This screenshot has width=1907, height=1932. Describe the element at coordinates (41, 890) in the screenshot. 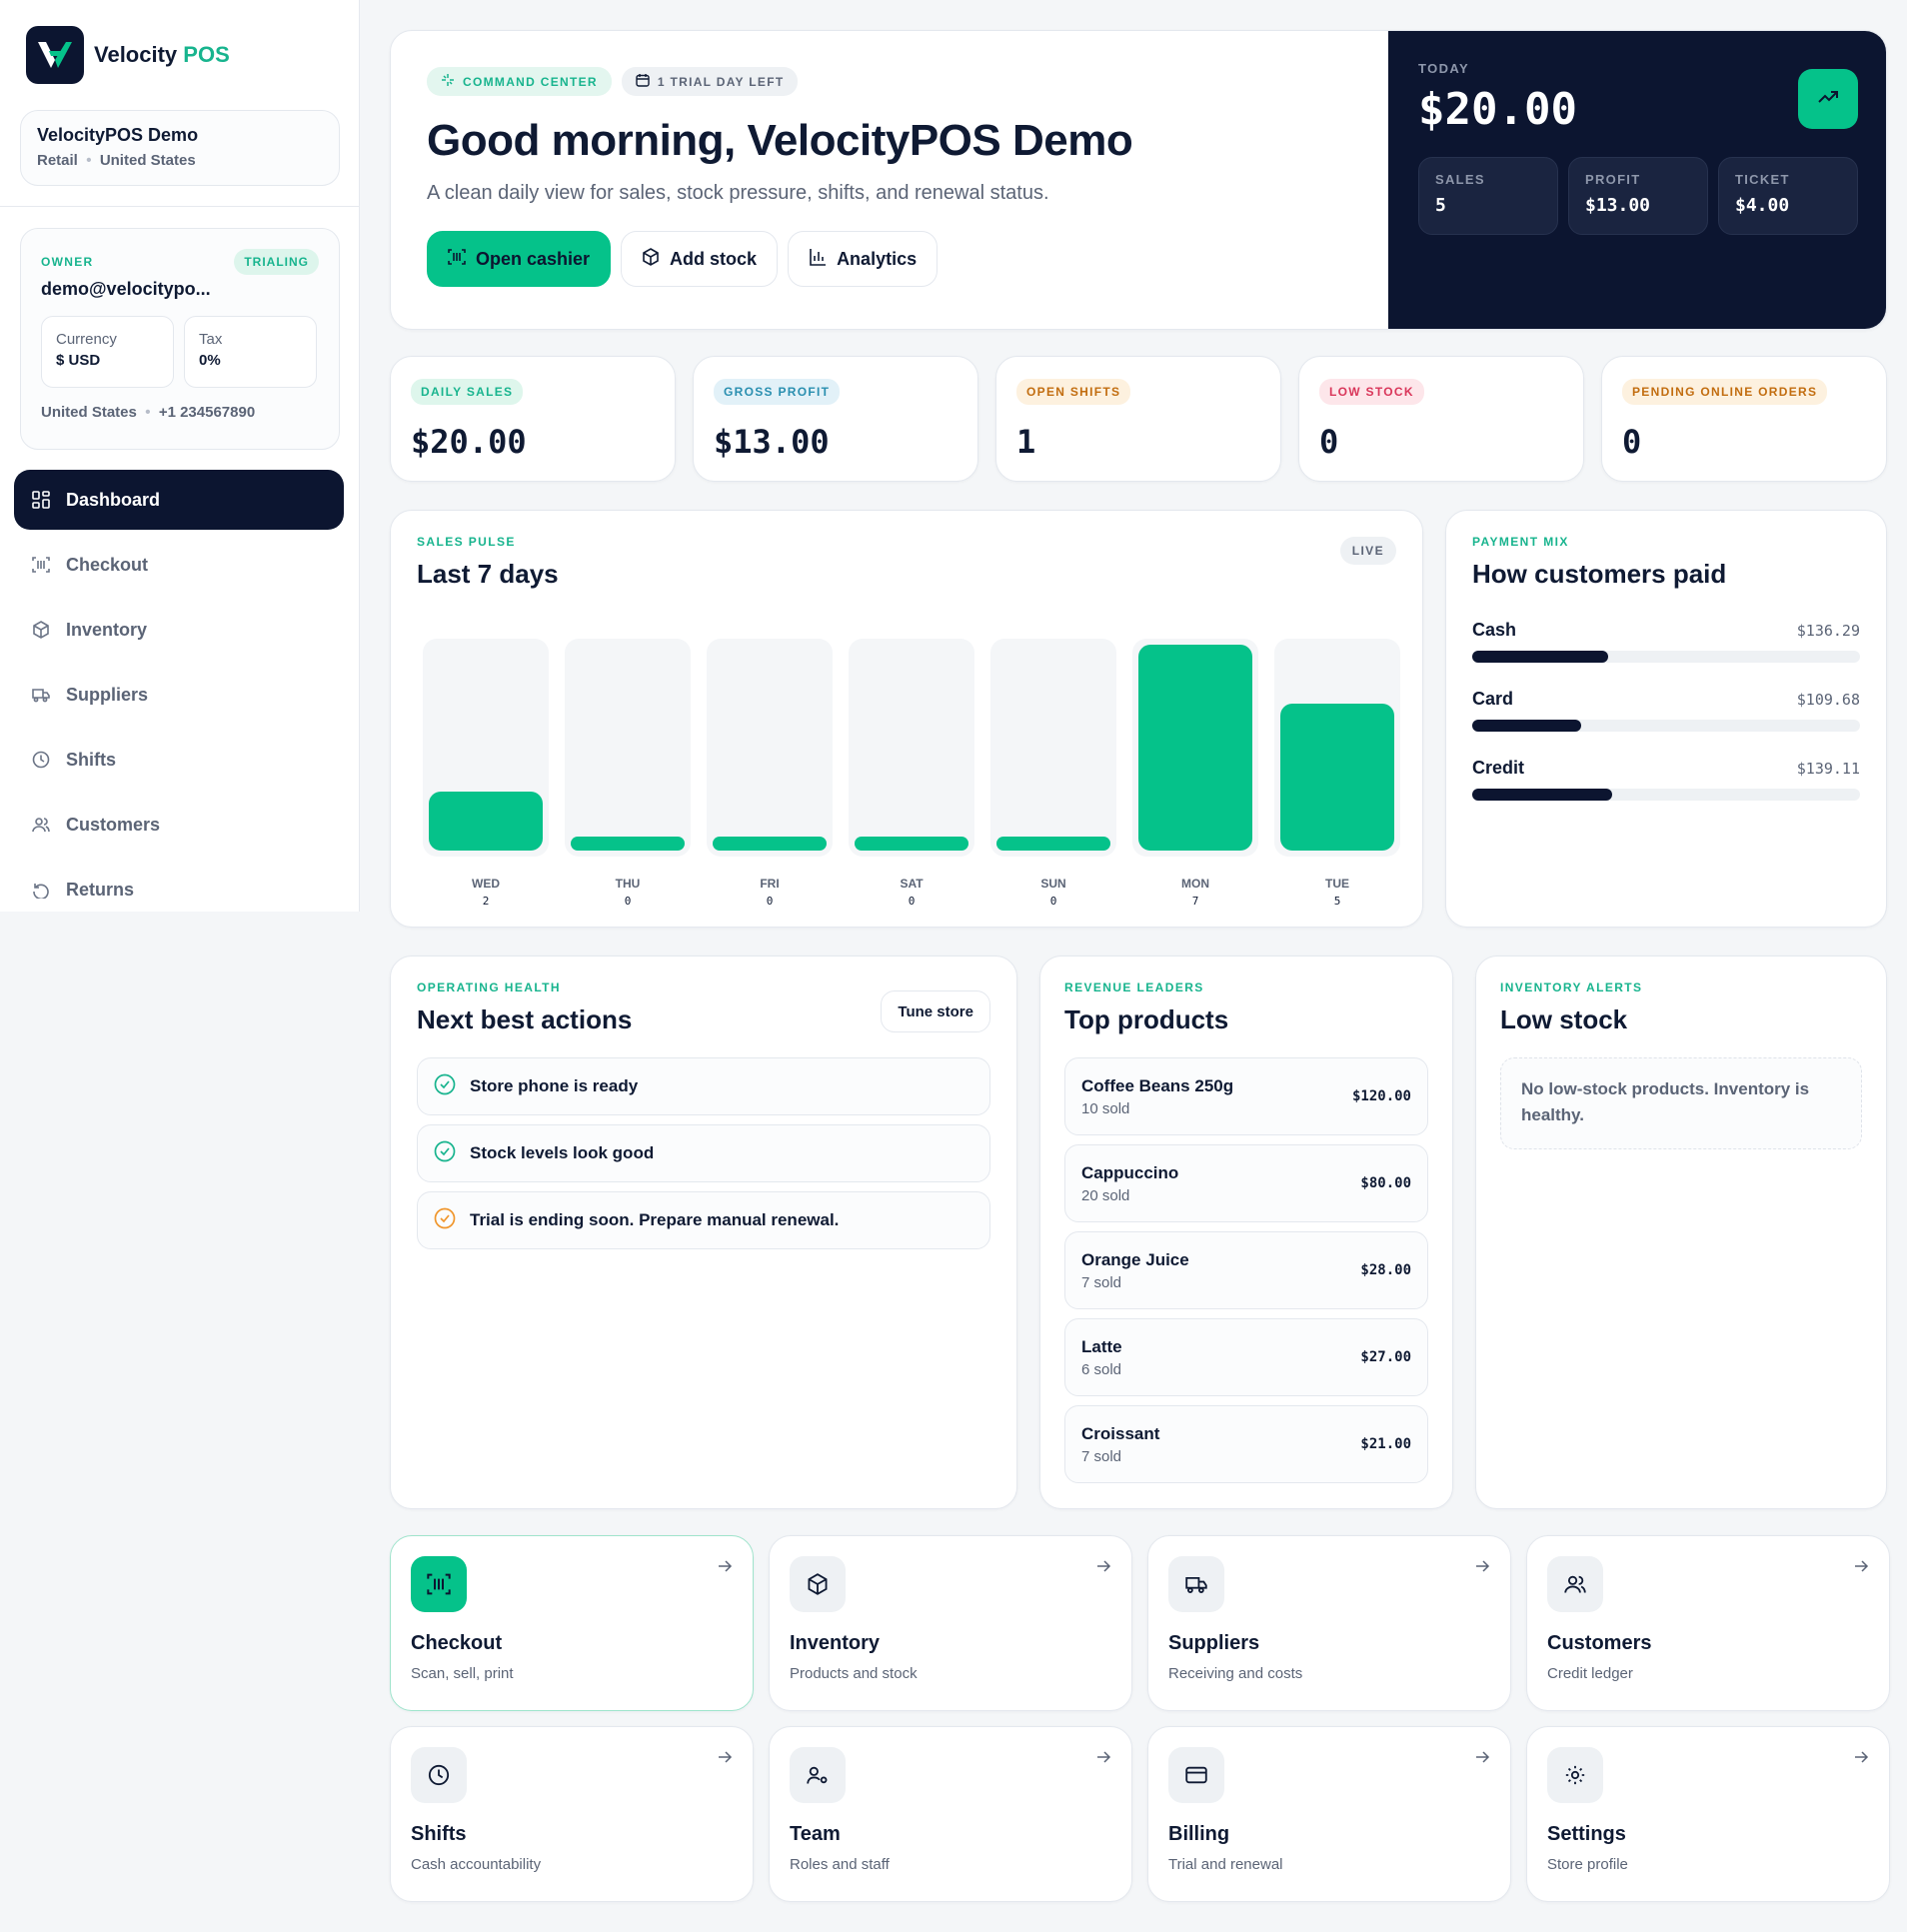

I see `undo-icon` at that location.